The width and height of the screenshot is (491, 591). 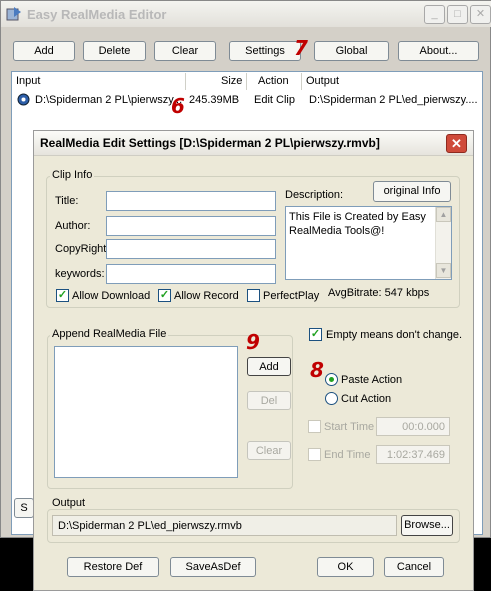 I want to click on row-action: Edit Clip, so click(x=274, y=100).